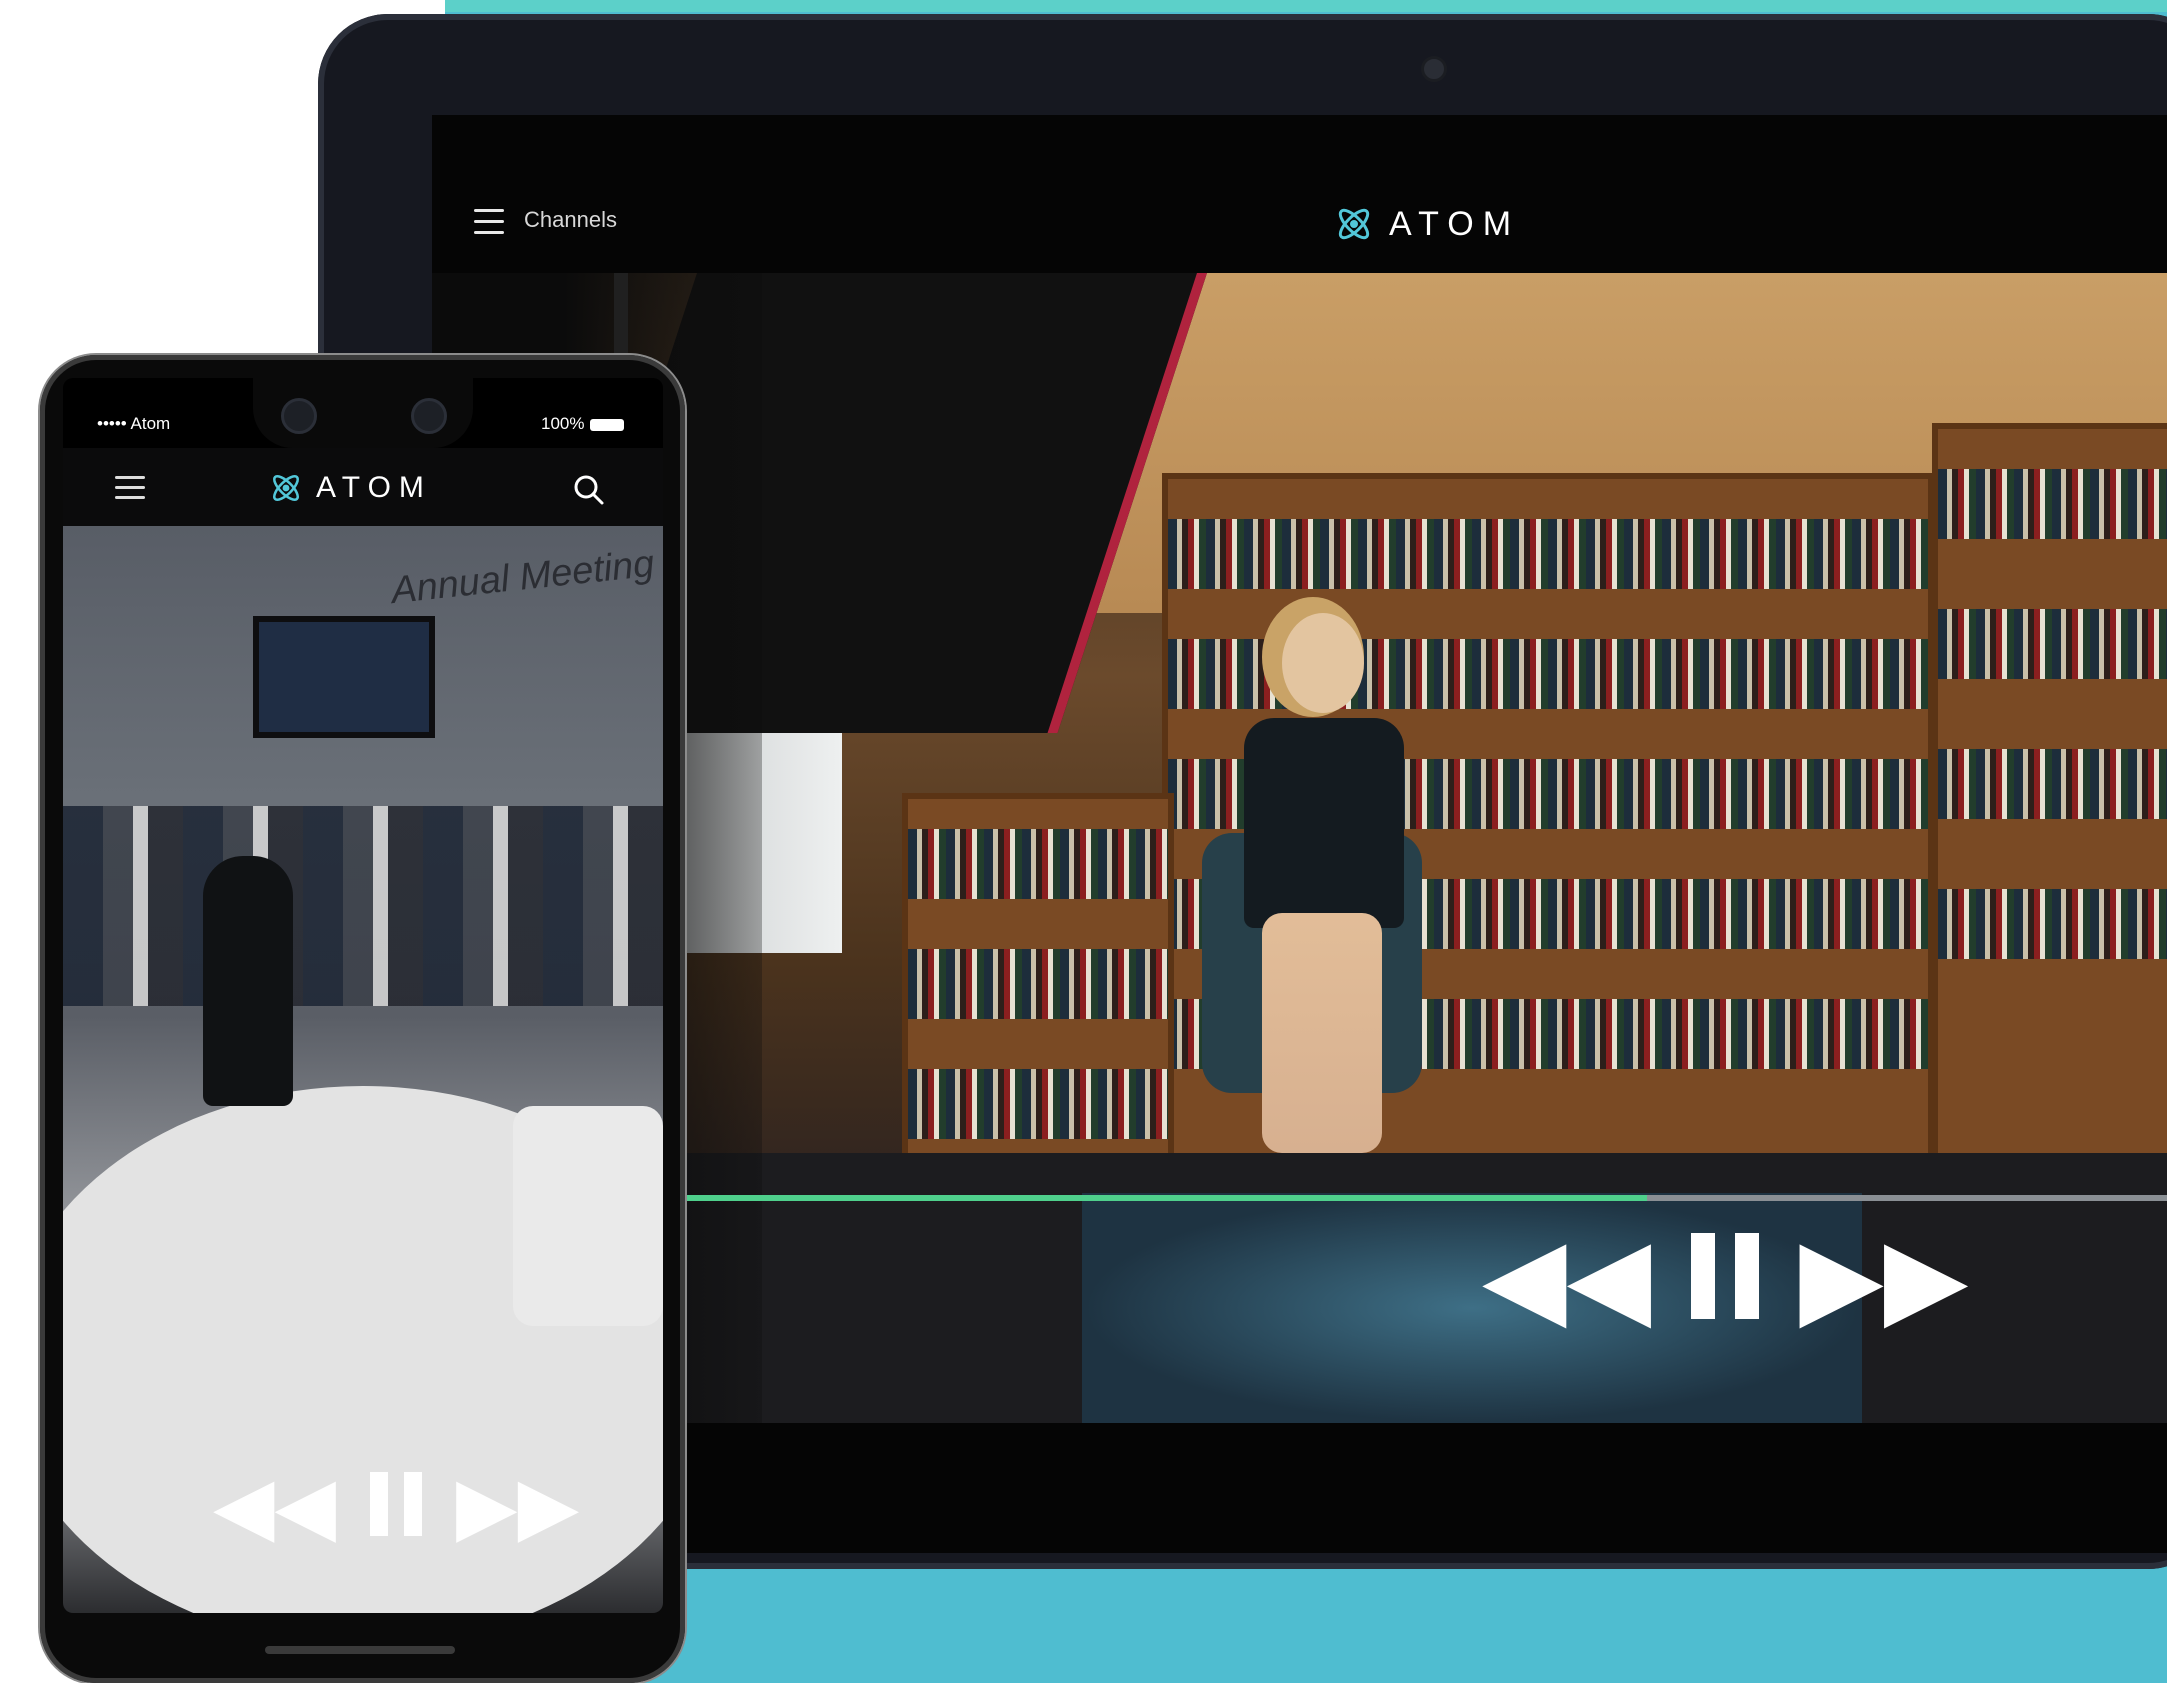 The image size is (2167, 1683). What do you see at coordinates (589, 490) in the screenshot?
I see `search-icon` at bounding box center [589, 490].